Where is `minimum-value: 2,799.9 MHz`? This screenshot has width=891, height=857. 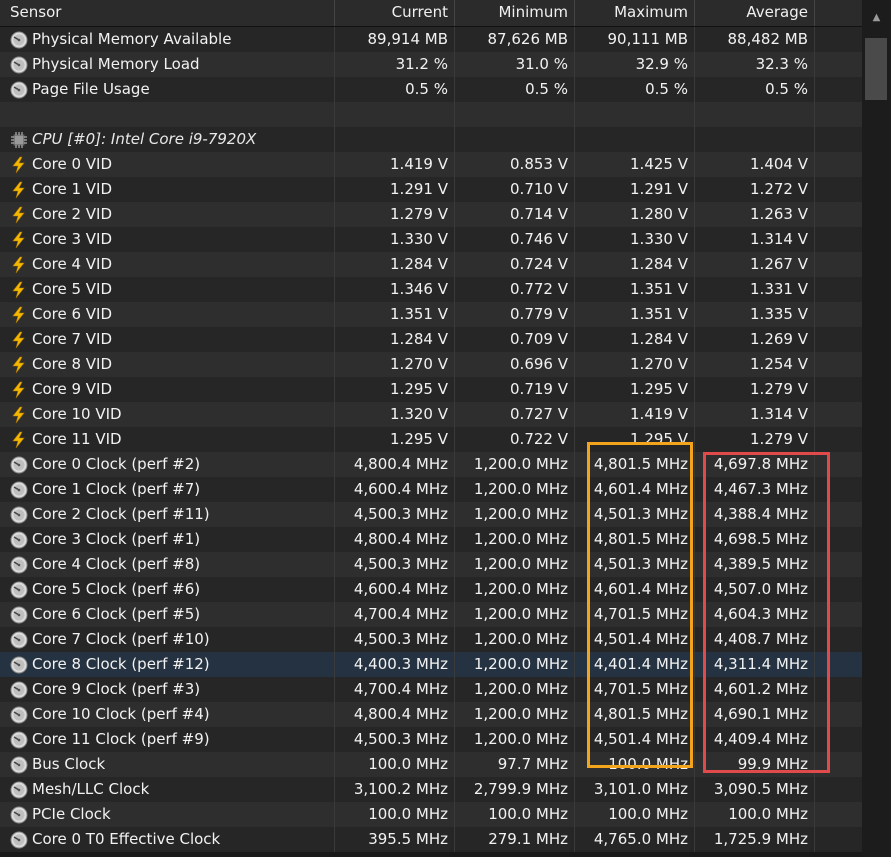 minimum-value: 2,799.9 MHz is located at coordinates (515, 789).